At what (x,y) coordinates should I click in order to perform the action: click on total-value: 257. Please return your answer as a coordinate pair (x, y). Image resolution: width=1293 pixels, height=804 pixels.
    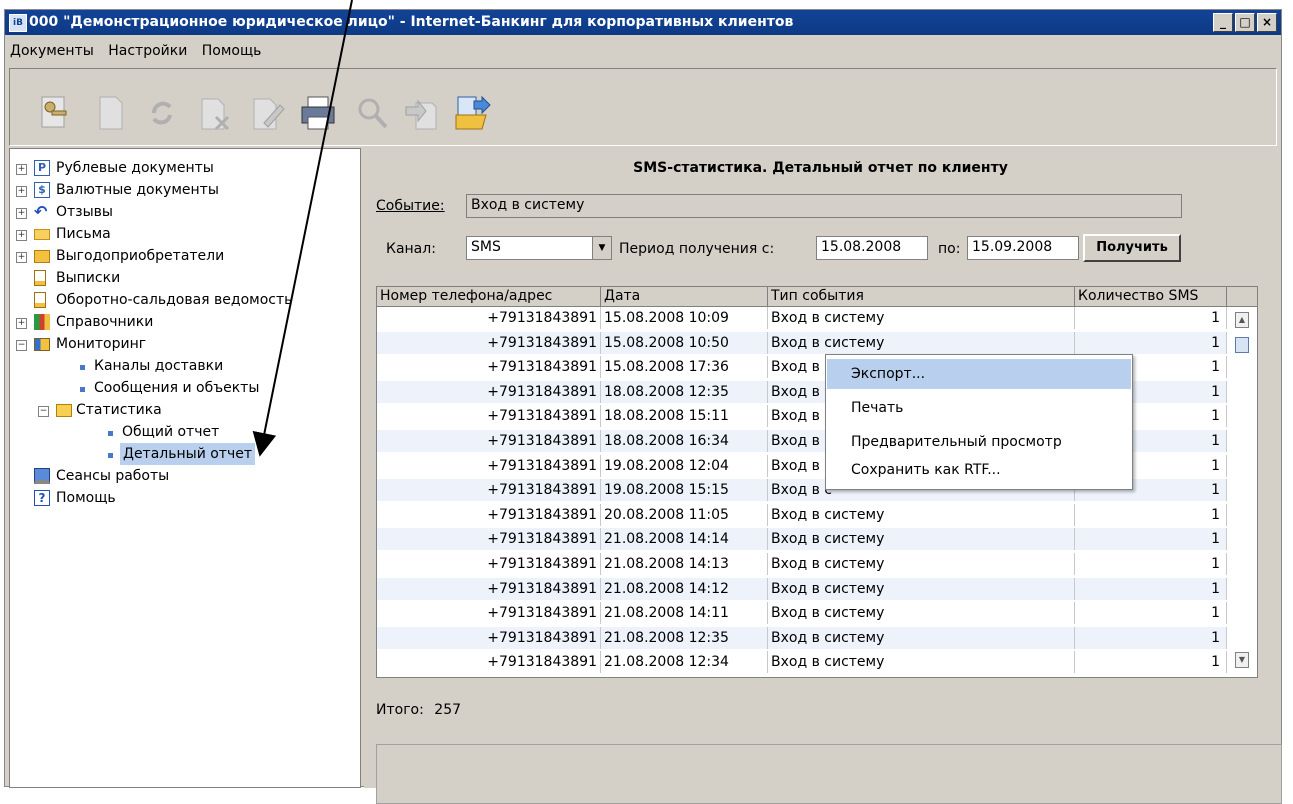
    Looking at the image, I should click on (448, 710).